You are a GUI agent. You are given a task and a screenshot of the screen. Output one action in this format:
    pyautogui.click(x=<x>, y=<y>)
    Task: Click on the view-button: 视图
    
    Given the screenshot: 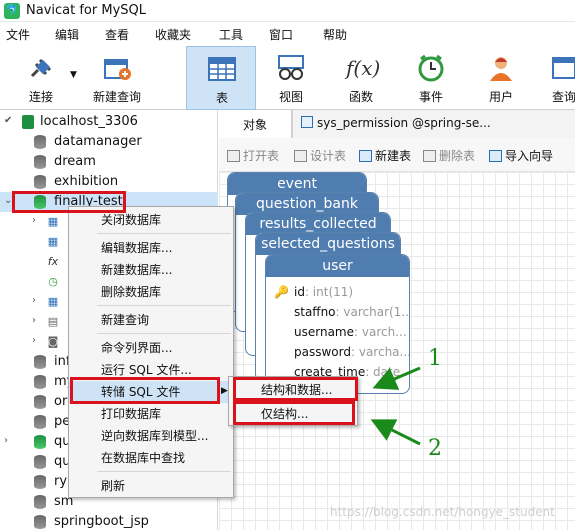 What is the action you would take?
    pyautogui.click(x=291, y=78)
    